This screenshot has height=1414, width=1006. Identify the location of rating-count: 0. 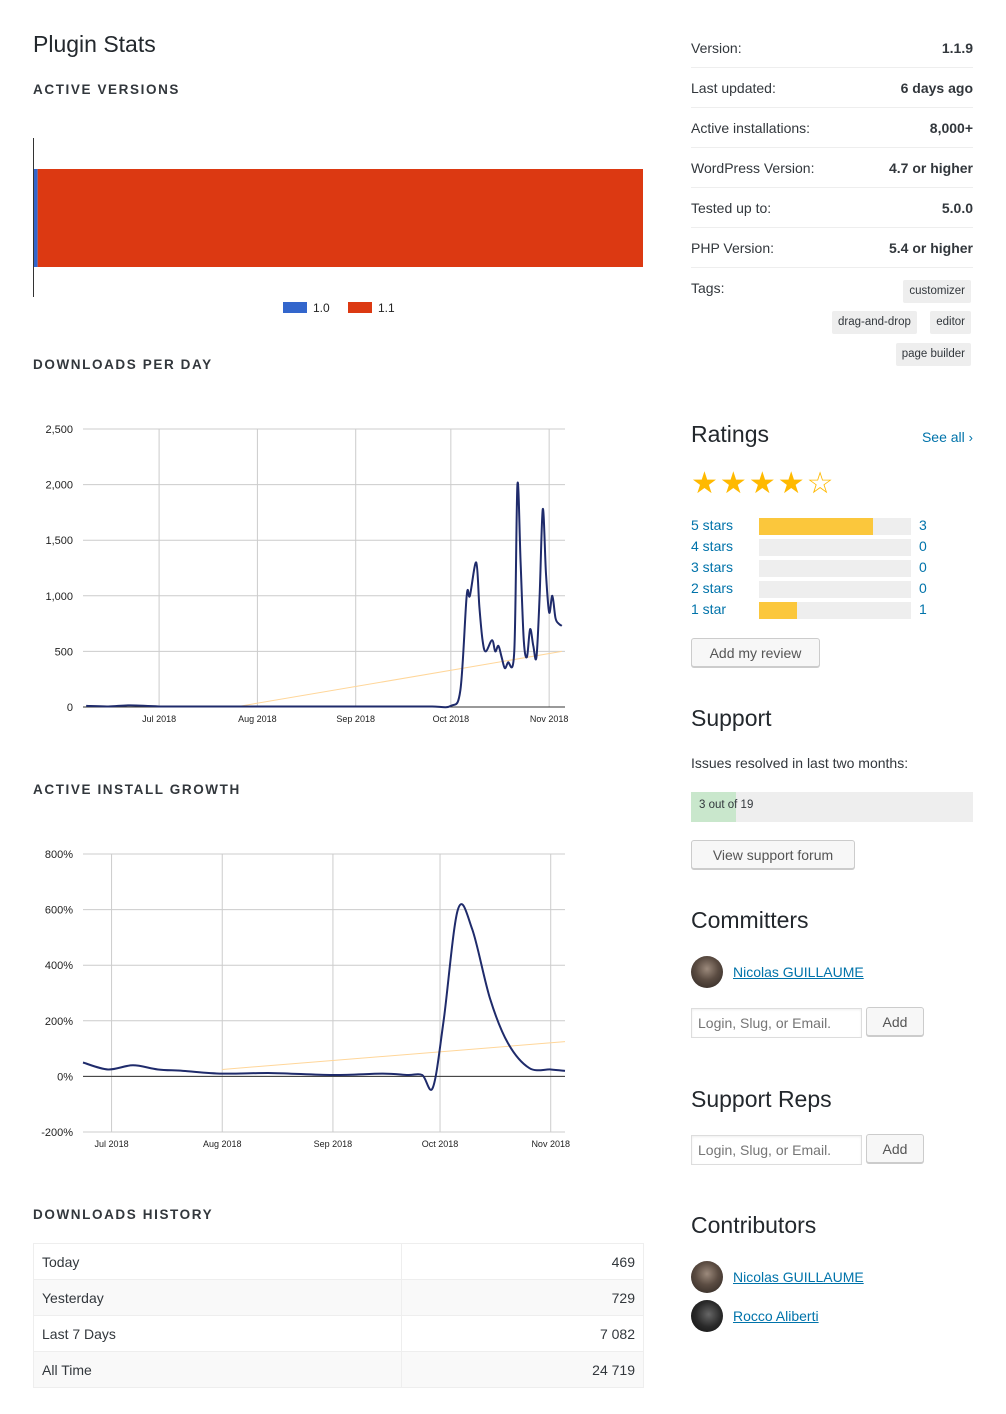
(923, 546).